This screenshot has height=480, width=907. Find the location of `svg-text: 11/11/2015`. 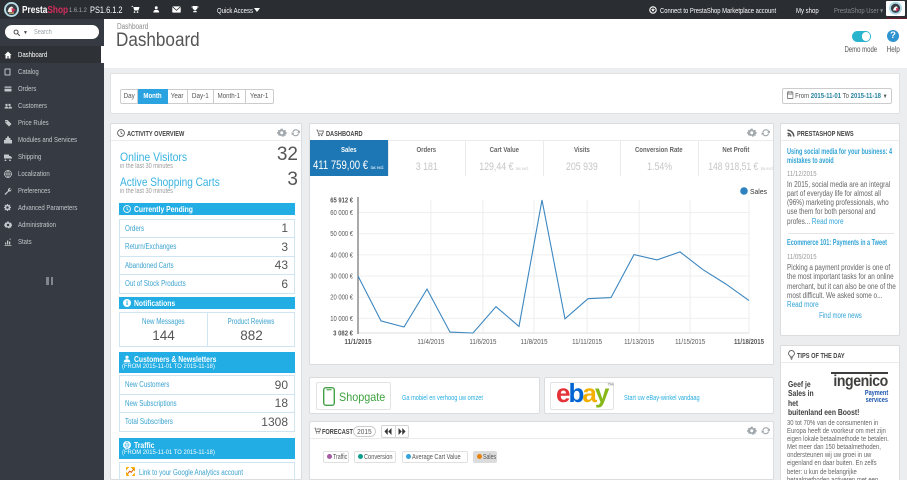

svg-text: 11/11/2015 is located at coordinates (587, 341).